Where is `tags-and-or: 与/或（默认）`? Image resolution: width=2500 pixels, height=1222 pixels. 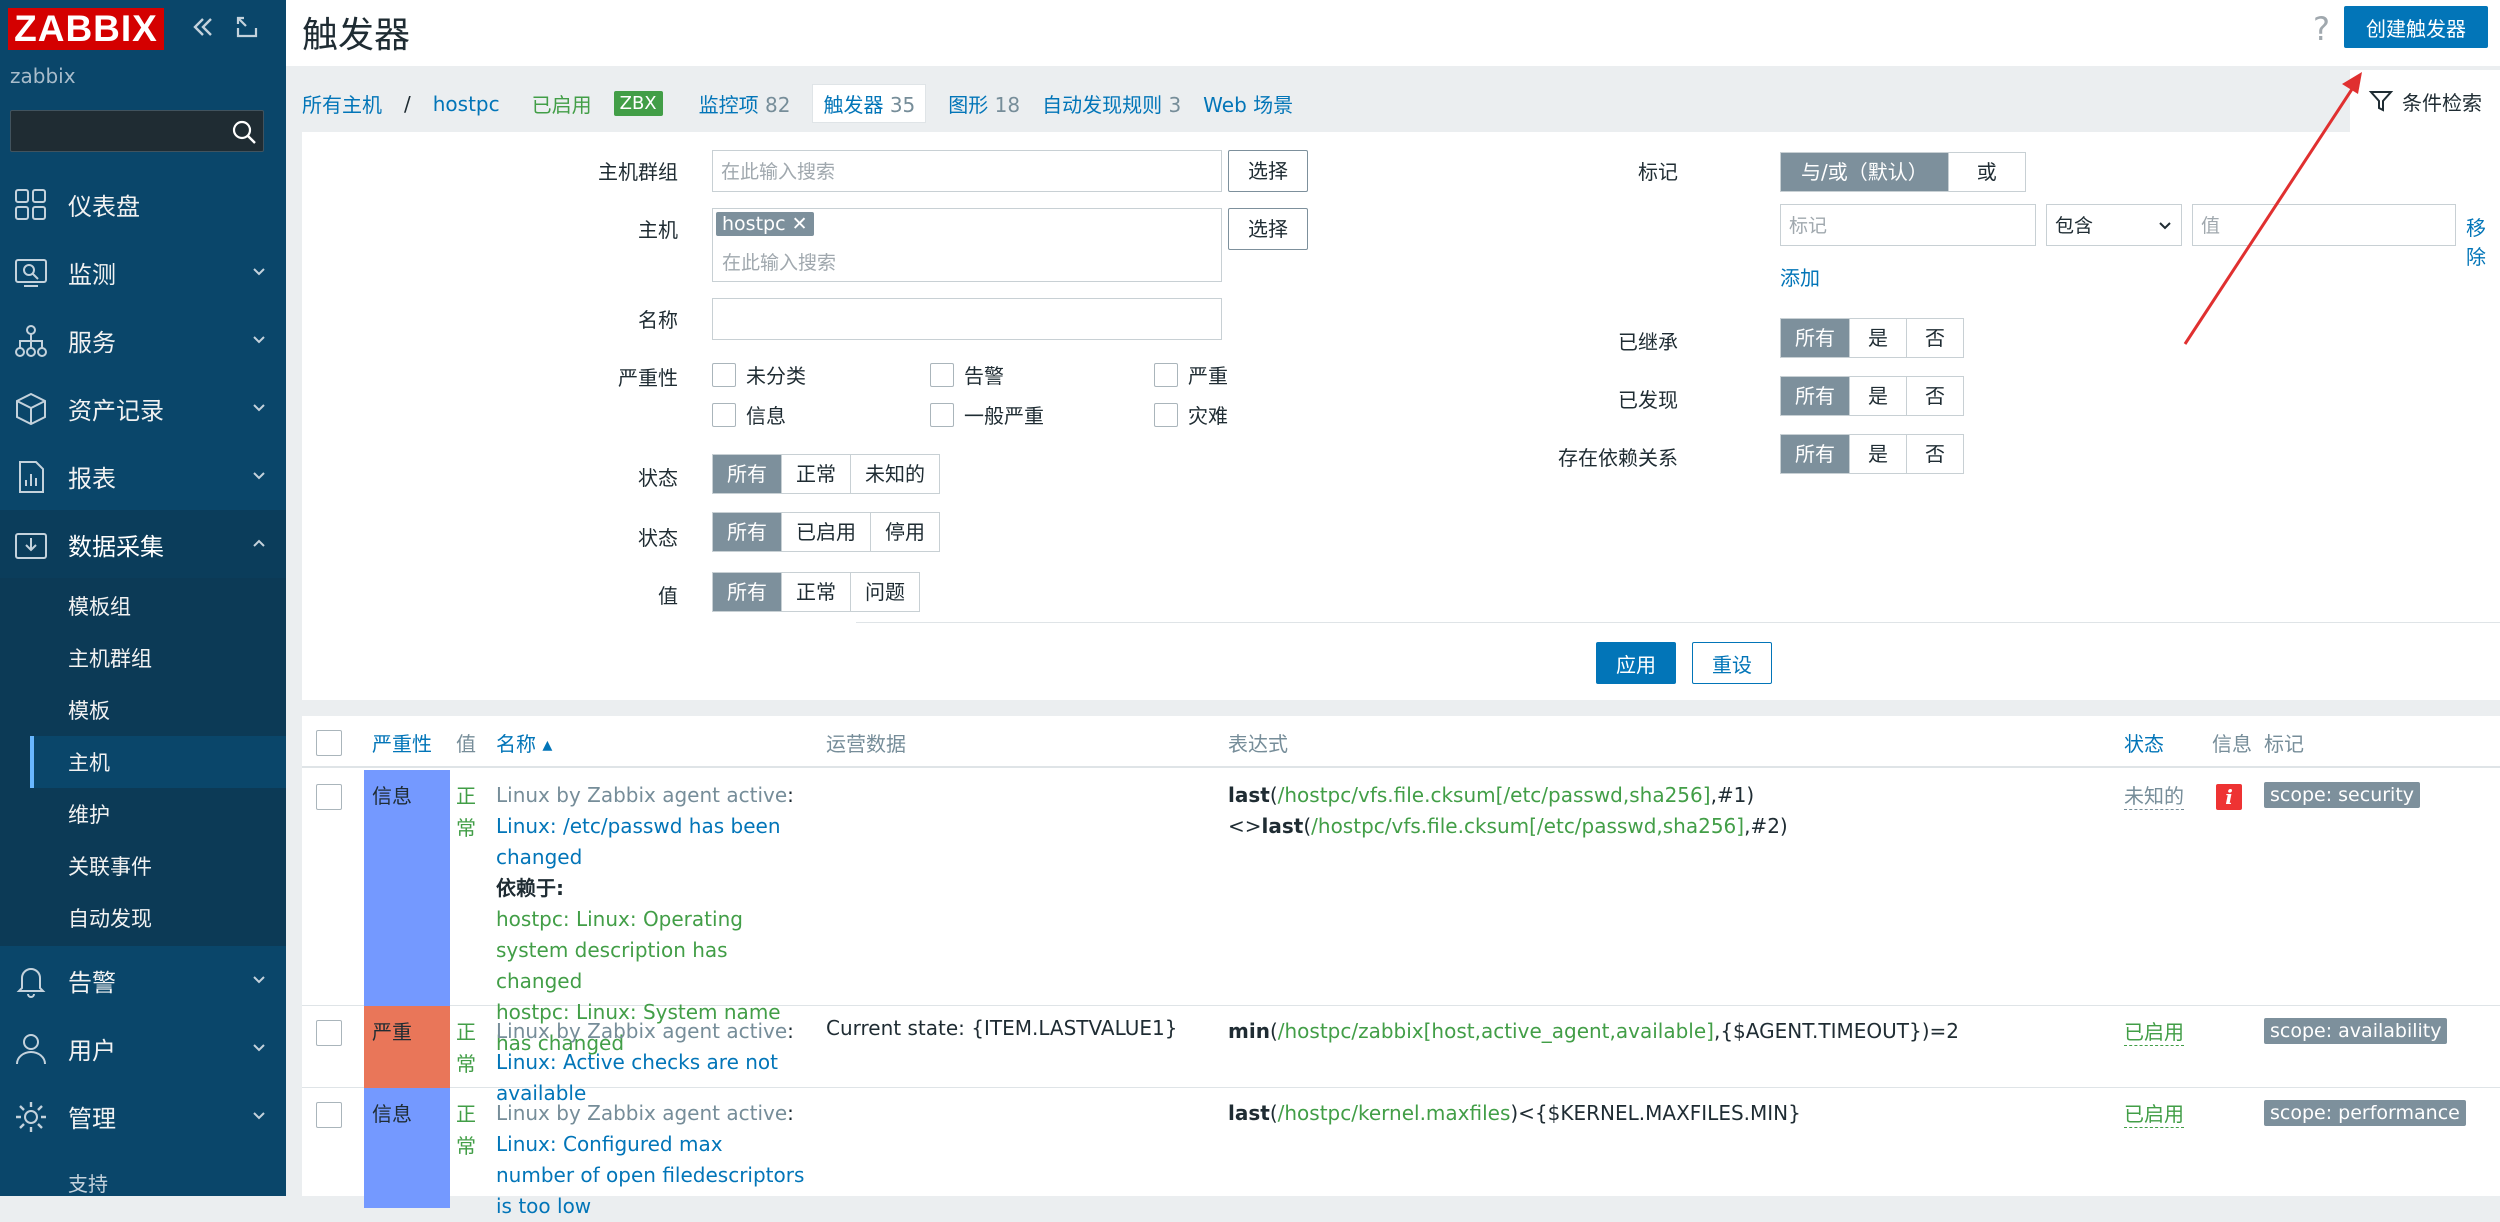
tags-and-or: 与/或（默认） is located at coordinates (1865, 172).